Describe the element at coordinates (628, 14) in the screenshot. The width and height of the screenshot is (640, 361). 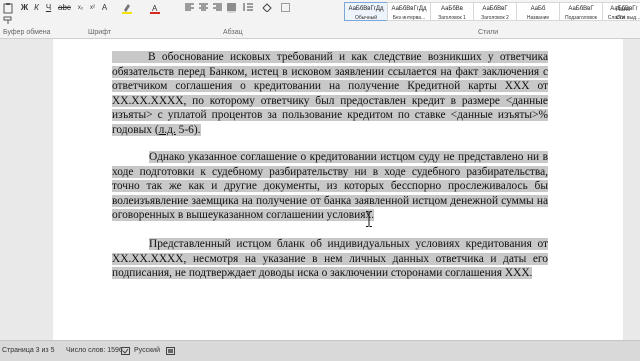
I see `styles-pane-button: Пане сти` at that location.